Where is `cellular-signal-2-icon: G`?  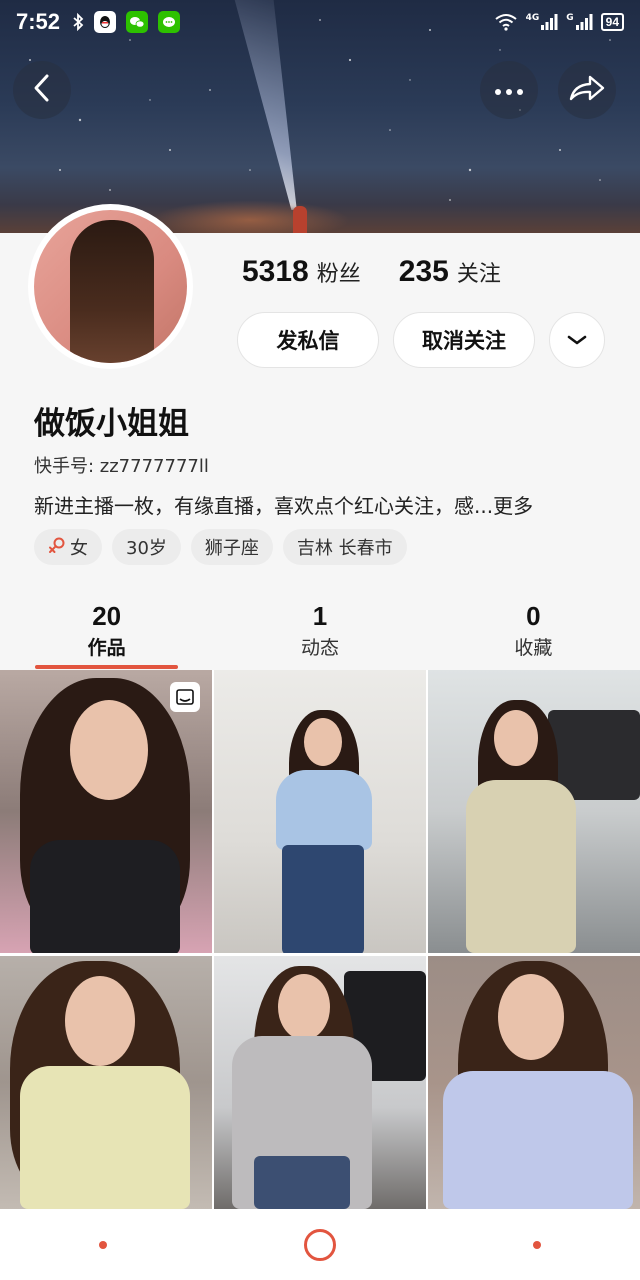
cellular-signal-2-icon: G is located at coordinates (579, 22).